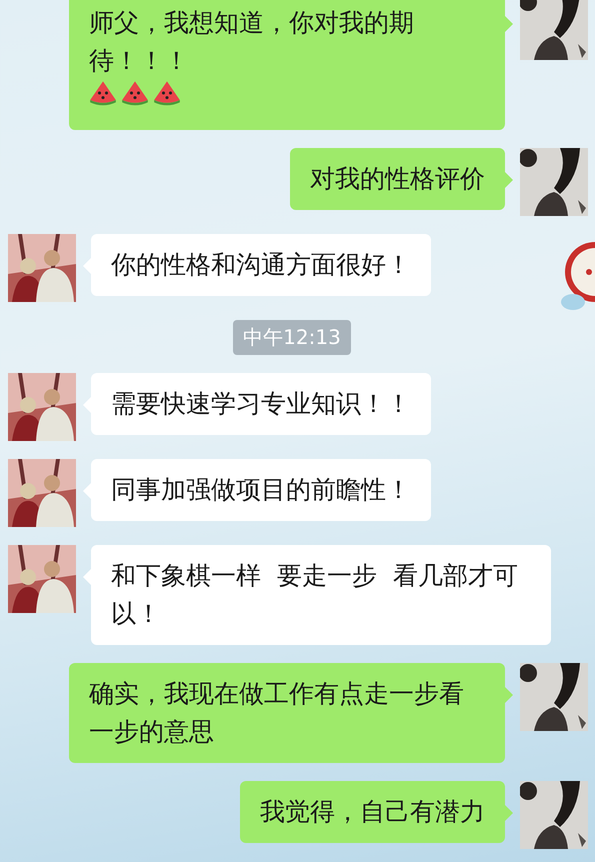  What do you see at coordinates (252, 42) in the screenshot?
I see `message-text: 师父，我想知道，你对我的期待！！！` at bounding box center [252, 42].